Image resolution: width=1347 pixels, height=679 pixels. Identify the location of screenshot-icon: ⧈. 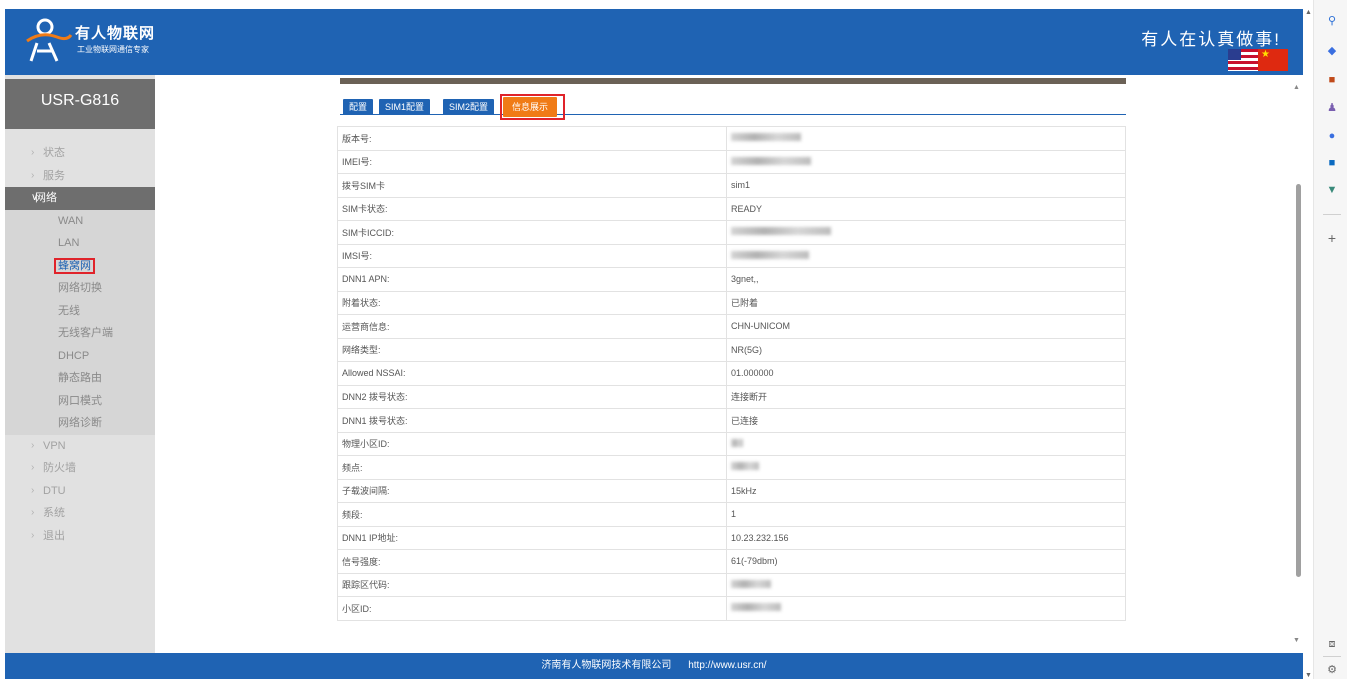
(1332, 644).